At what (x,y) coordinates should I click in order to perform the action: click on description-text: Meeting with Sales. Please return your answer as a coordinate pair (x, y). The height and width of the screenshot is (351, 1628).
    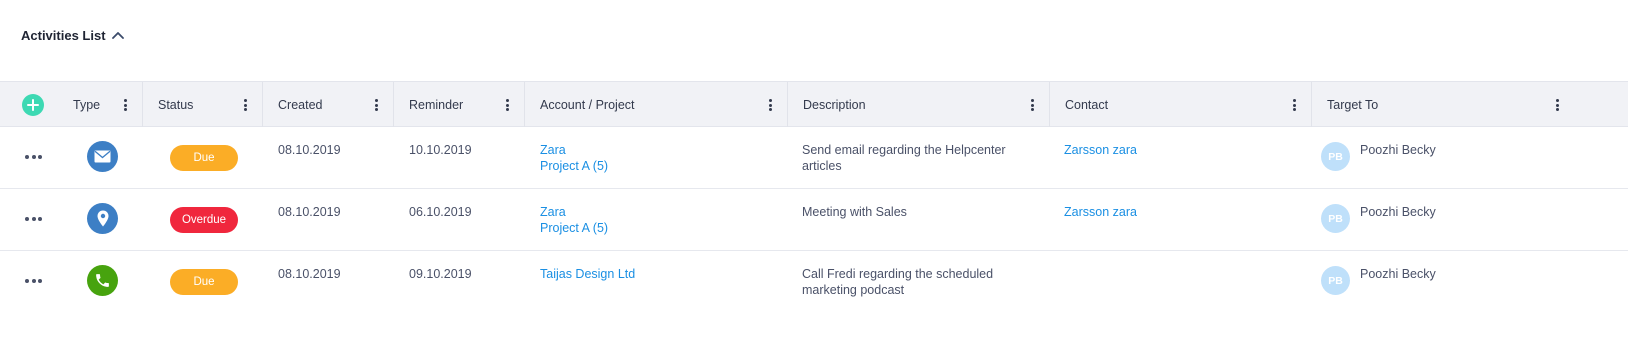
    Looking at the image, I should click on (854, 212).